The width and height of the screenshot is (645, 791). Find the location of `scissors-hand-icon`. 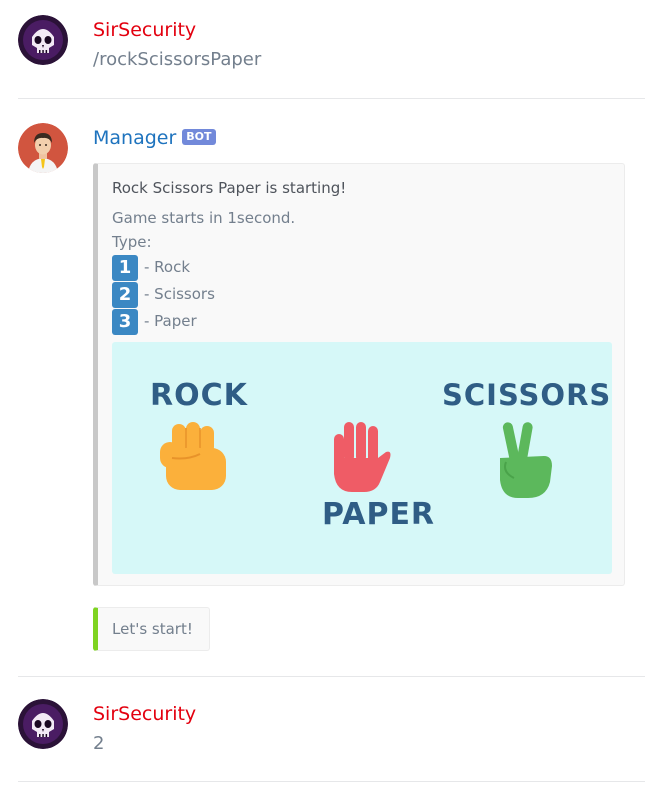

scissors-hand-icon is located at coordinates (526, 460).